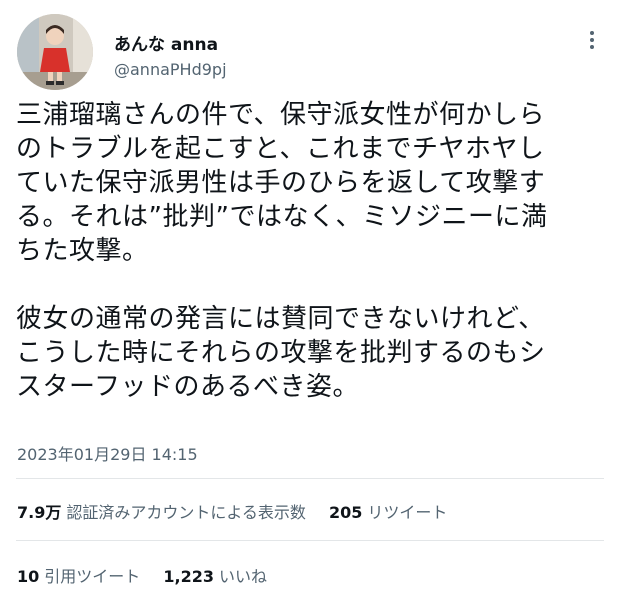  I want to click on author-handle: @annaPHd9pj, so click(170, 69).